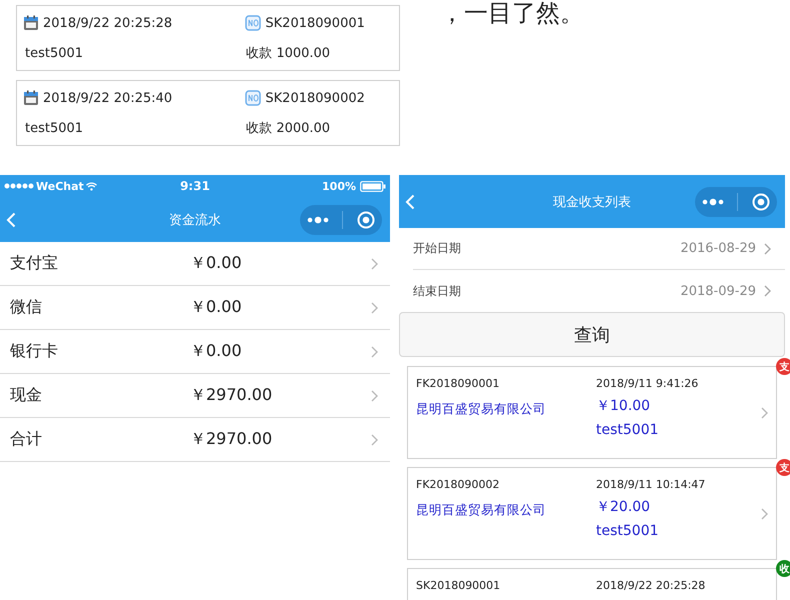  What do you see at coordinates (718, 248) in the screenshot?
I see `date-value: 2016-08-29` at bounding box center [718, 248].